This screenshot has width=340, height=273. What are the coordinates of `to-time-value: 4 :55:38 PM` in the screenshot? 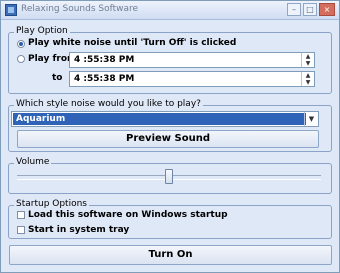 It's located at (104, 79).